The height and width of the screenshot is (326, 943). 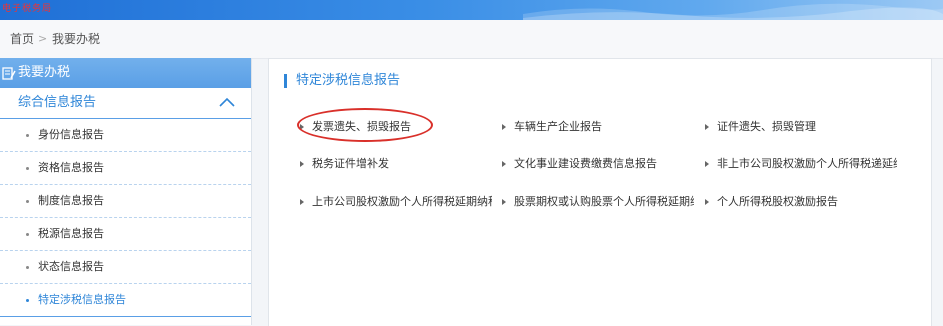 I want to click on stock-option-deferral-link: 股票期权或认购股票个人所得税延期纳, so click(x=598, y=202).